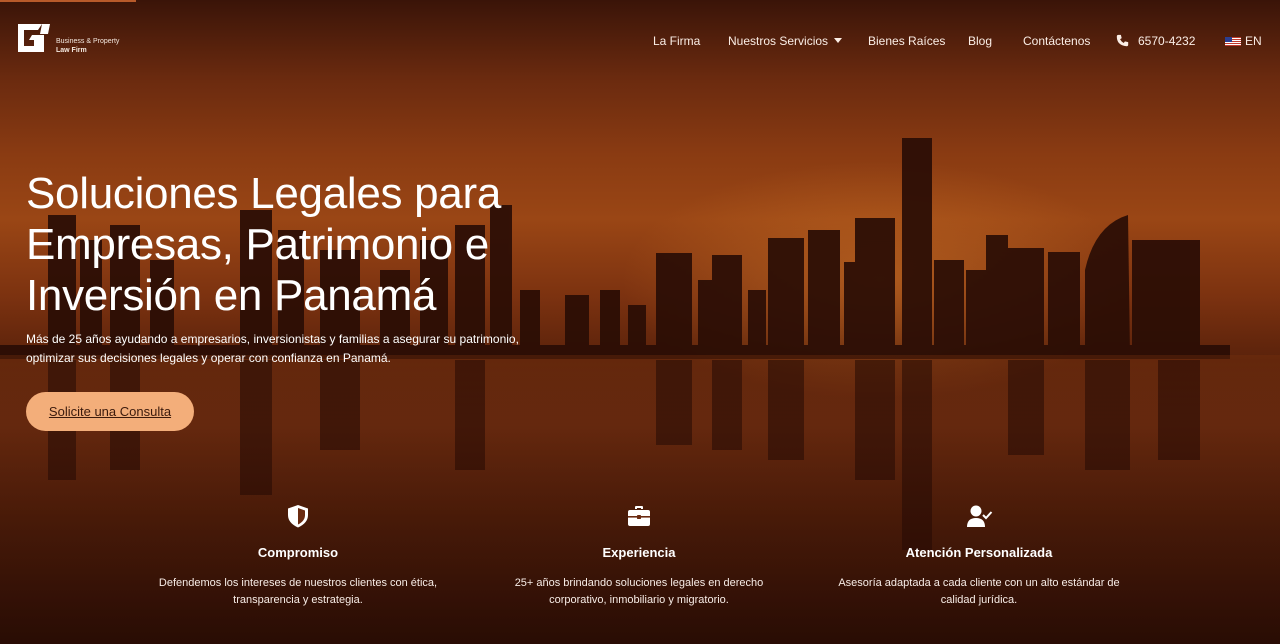 This screenshot has width=1280, height=644. Describe the element at coordinates (1253, 41) in the screenshot. I see `language-switch: EN` at that location.